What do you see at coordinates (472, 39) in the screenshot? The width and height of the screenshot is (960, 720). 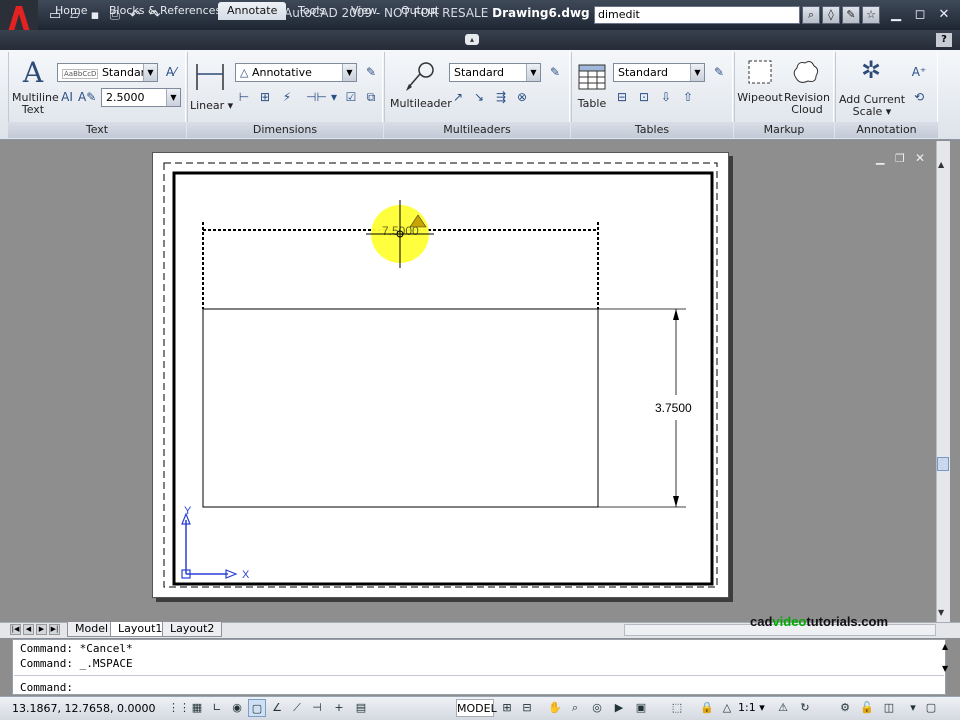 I see `ribbon-minimize-icon: ▴` at bounding box center [472, 39].